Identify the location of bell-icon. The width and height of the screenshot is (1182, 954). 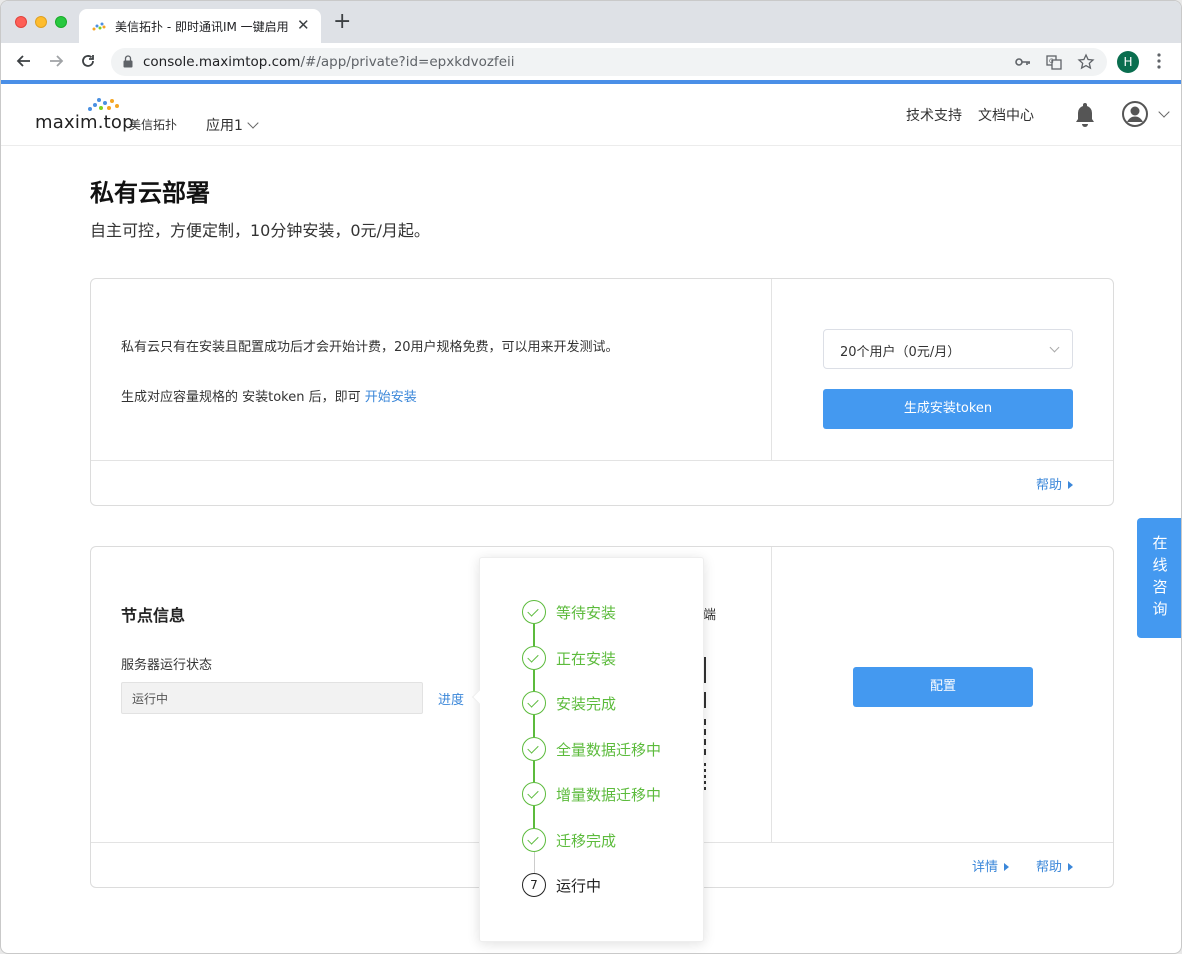
(1085, 114).